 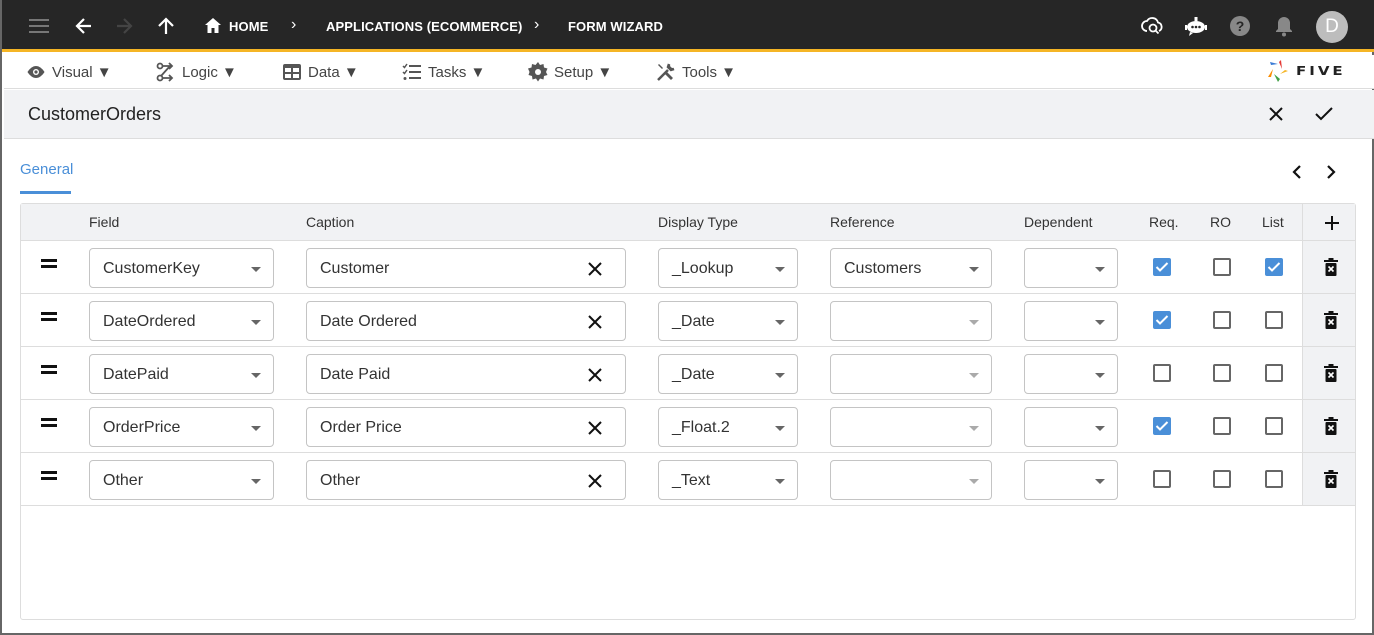 I want to click on home-icon, so click(x=213, y=26).